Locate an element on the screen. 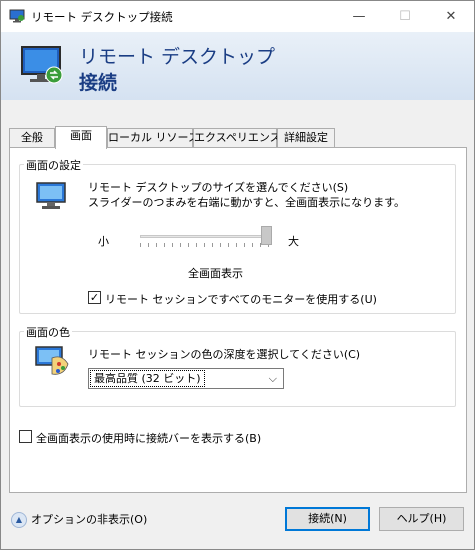  chevron-down-icon: ⌵ is located at coordinates (272, 378).